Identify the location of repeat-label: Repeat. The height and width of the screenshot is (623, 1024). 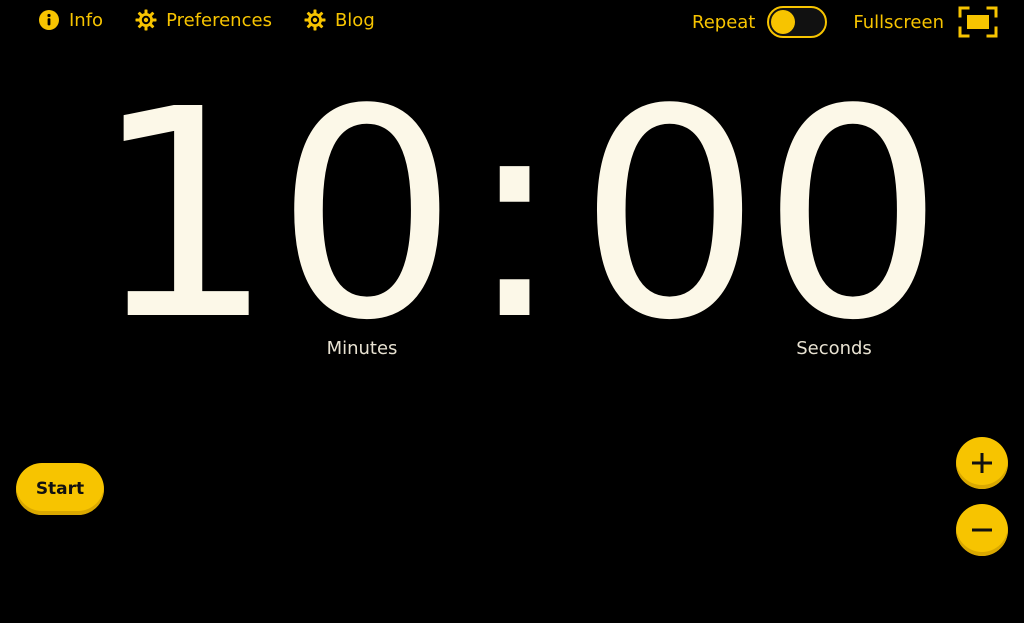
(724, 22).